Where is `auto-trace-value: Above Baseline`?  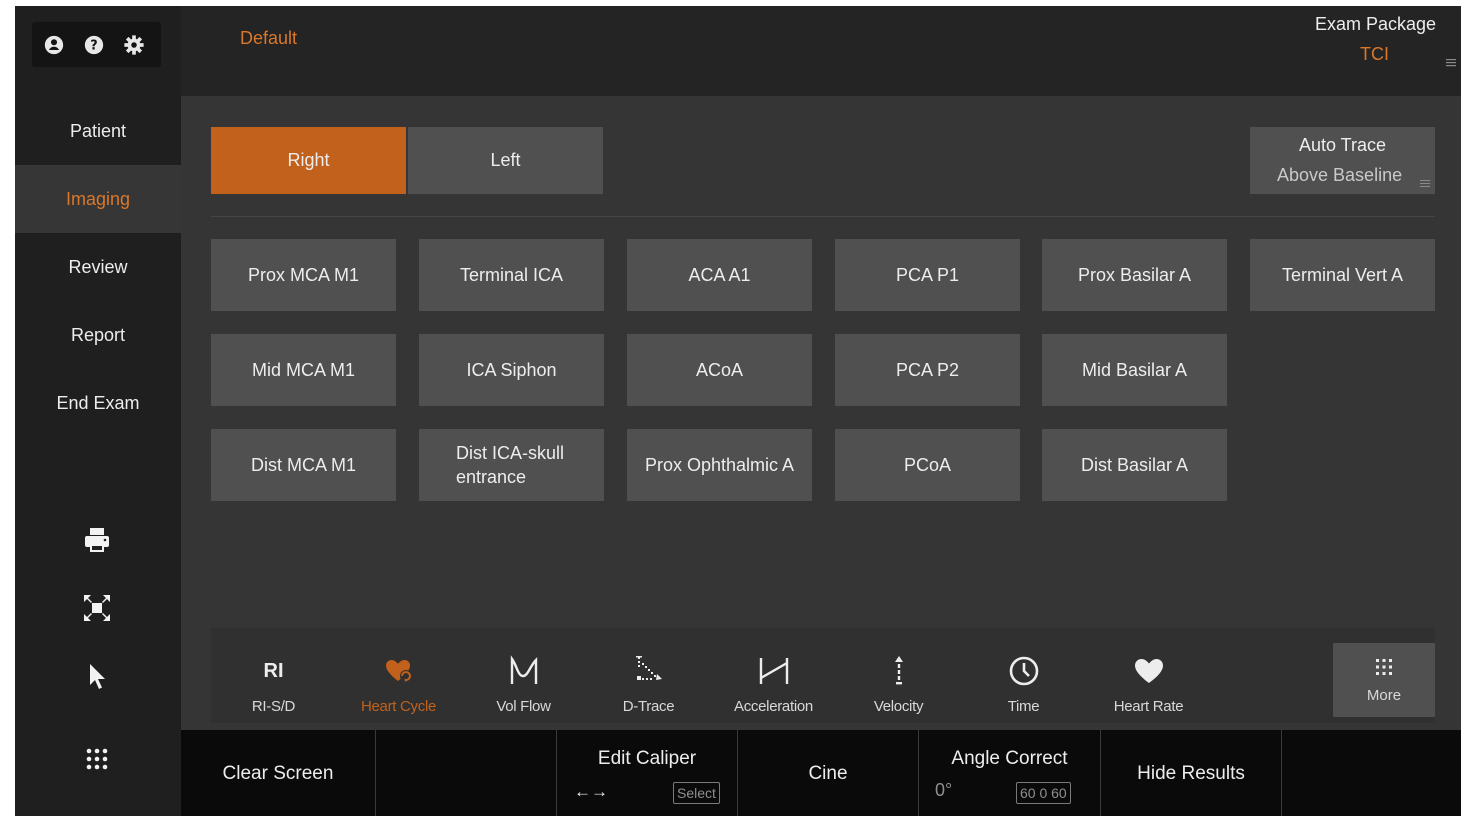 auto-trace-value: Above Baseline is located at coordinates (1340, 175).